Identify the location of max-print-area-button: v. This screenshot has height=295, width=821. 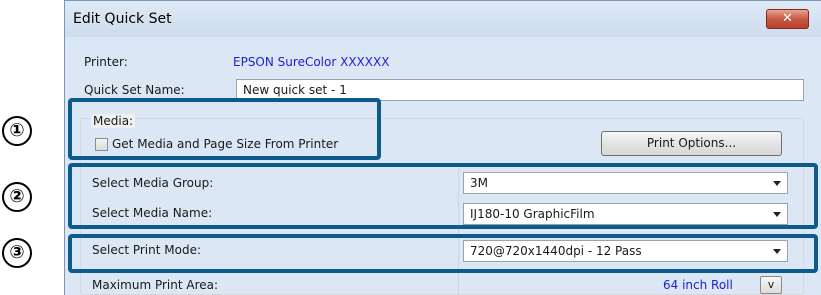
(771, 285).